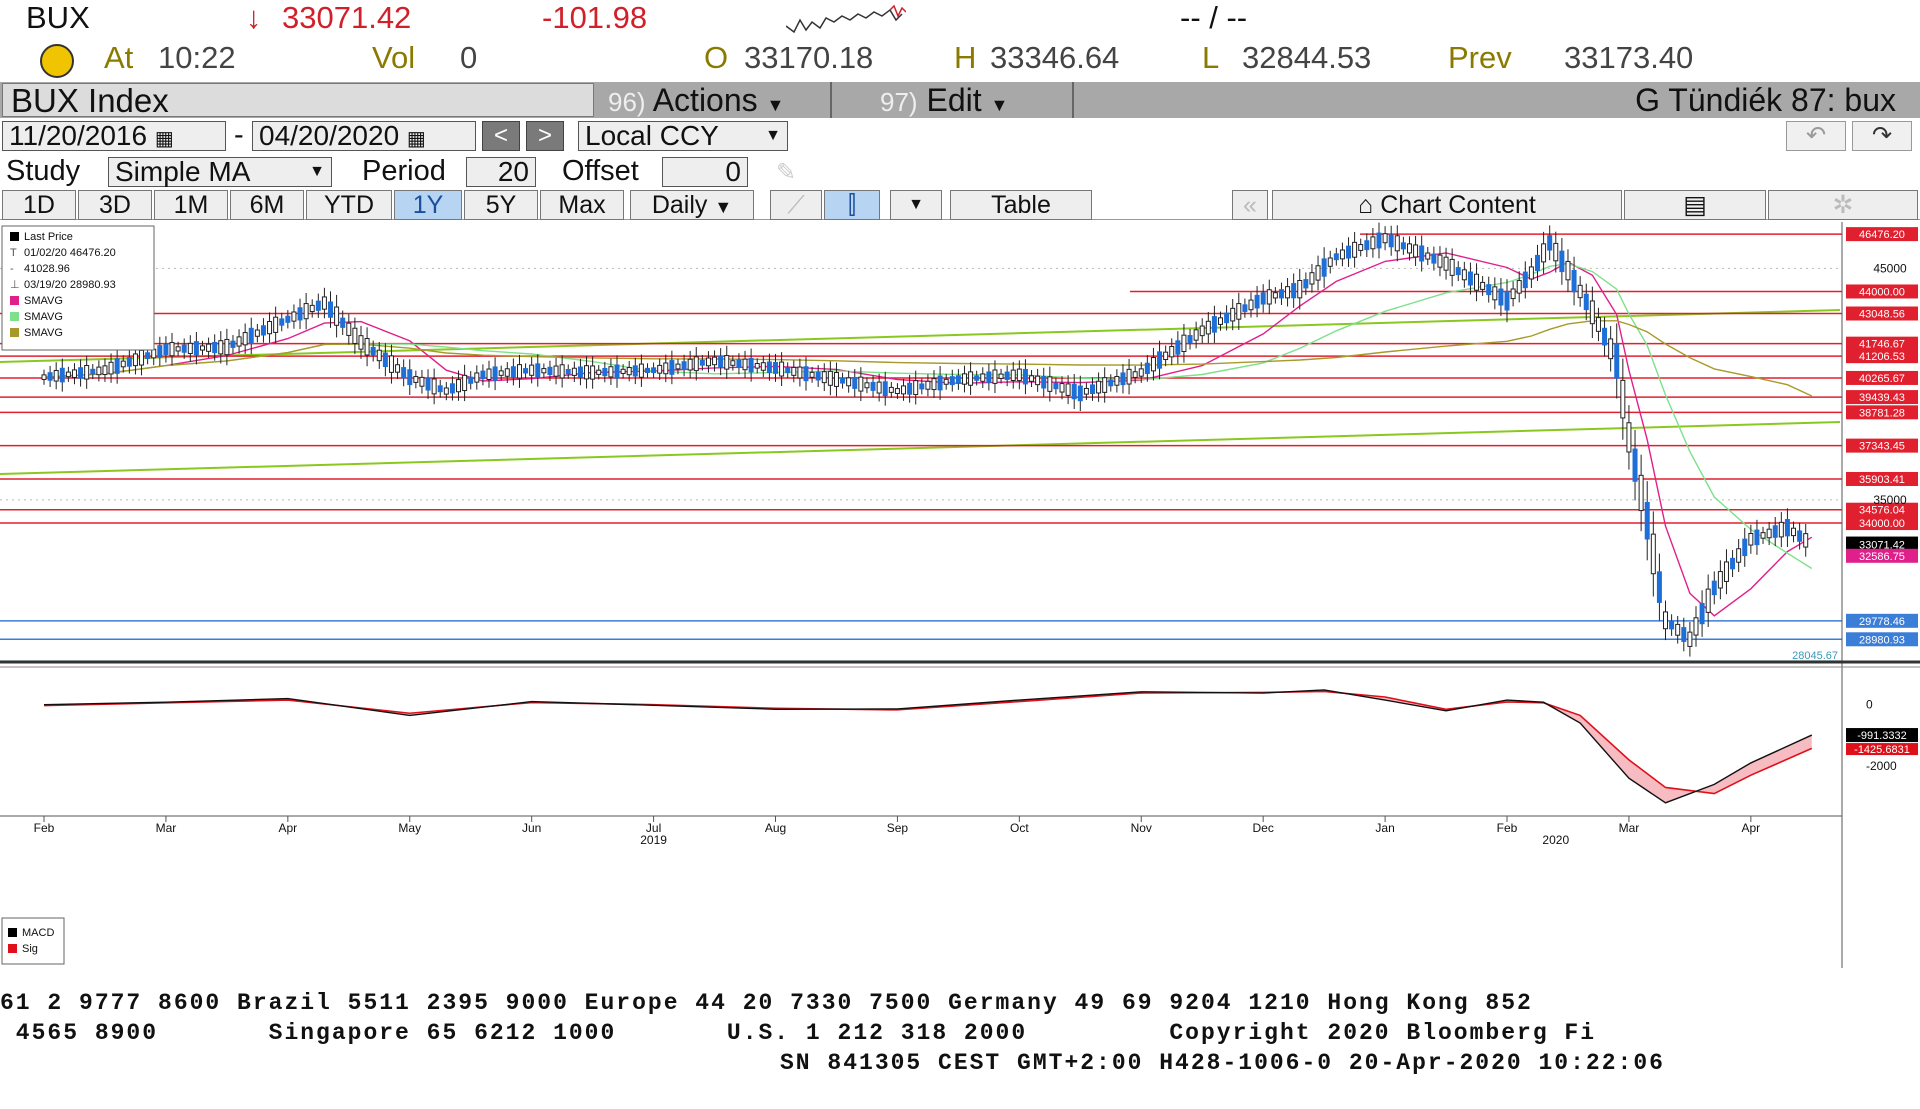  I want to click on gear-icon: ✲, so click(1843, 205).